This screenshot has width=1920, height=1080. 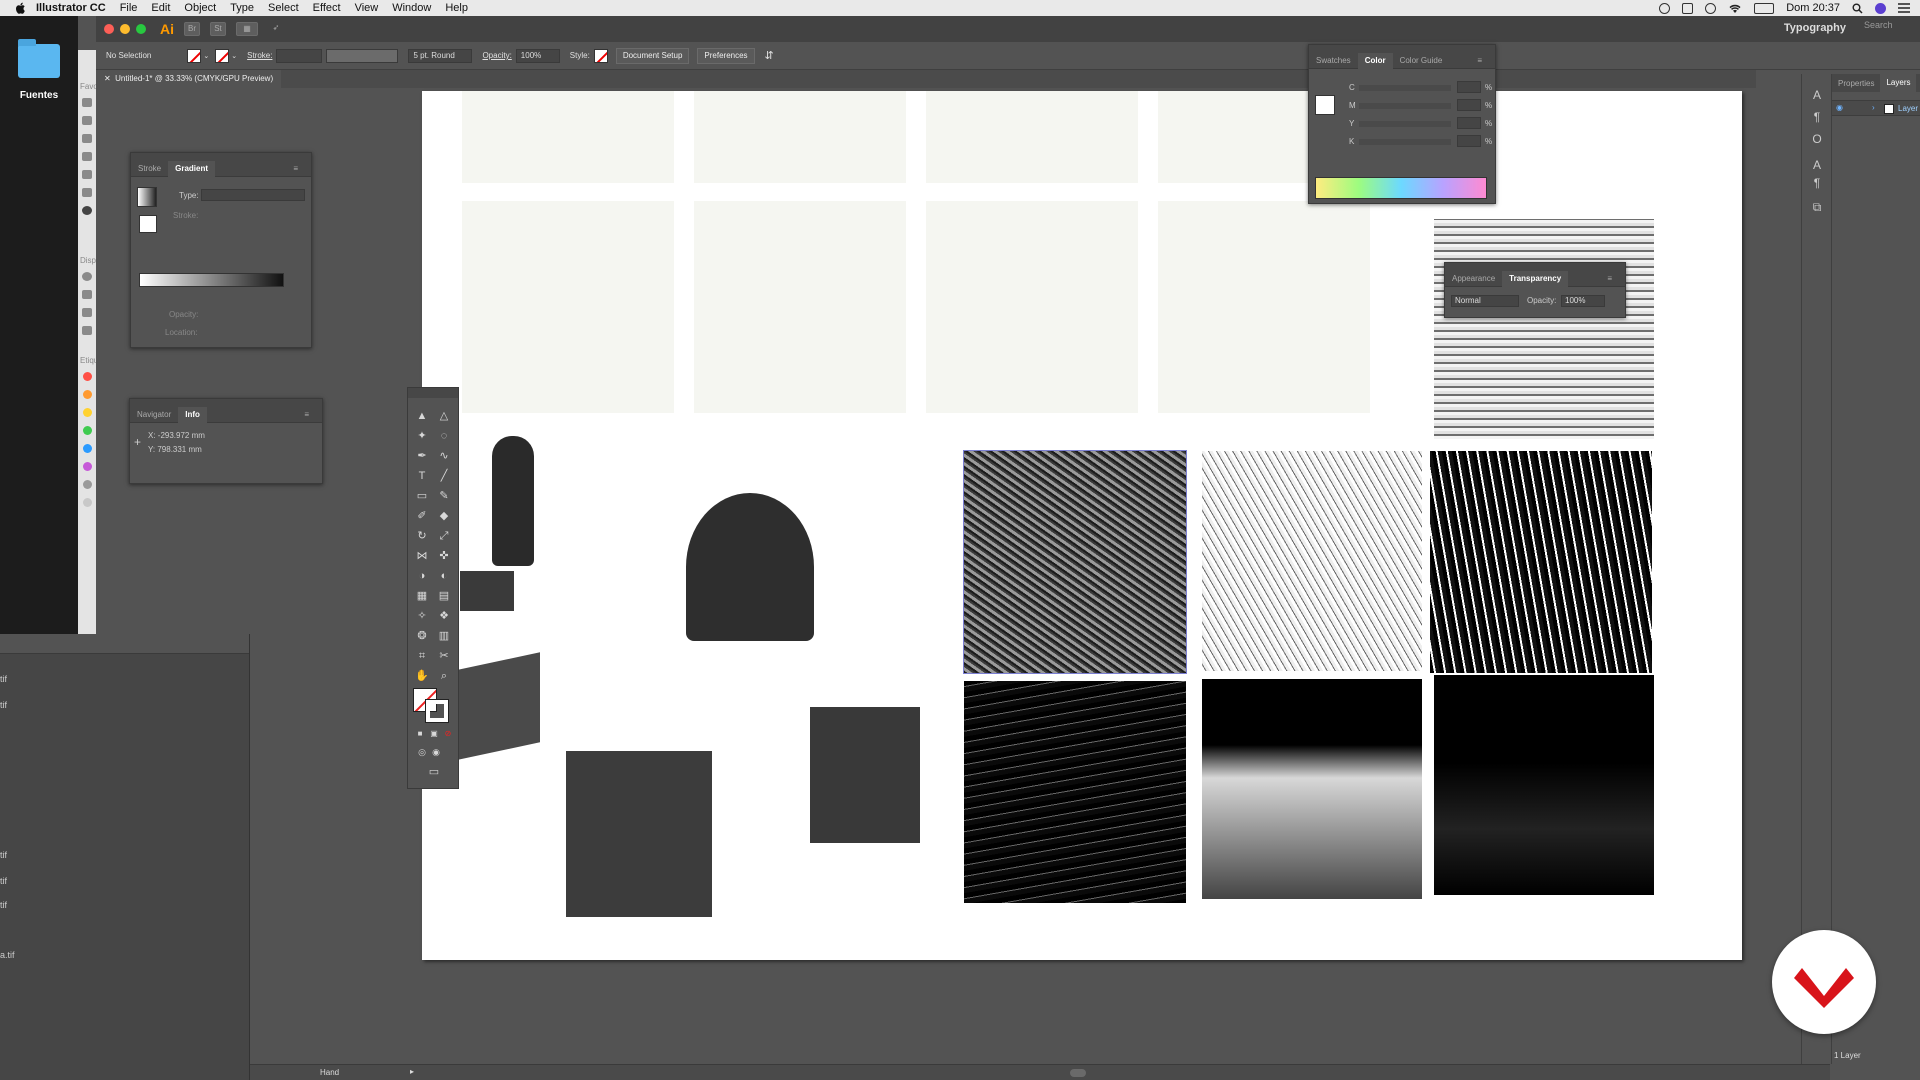 What do you see at coordinates (1583, 301) in the screenshot?
I see `transparency-opacity-field: 100%` at bounding box center [1583, 301].